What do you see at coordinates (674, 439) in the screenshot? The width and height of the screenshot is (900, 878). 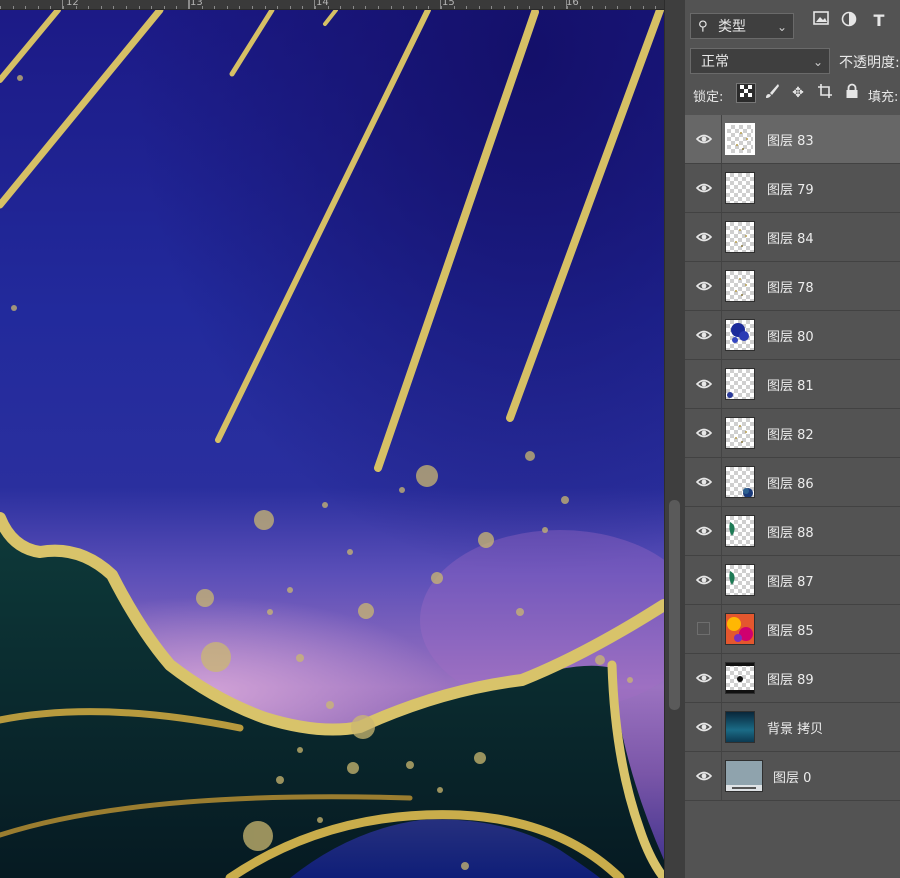 I see `canvas-vertical-scrollbar` at bounding box center [674, 439].